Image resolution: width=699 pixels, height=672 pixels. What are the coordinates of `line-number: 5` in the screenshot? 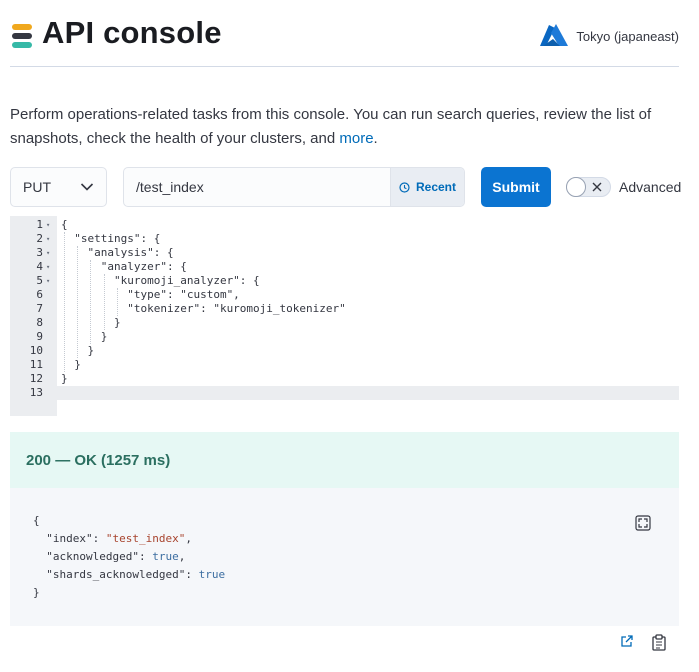 It's located at (39, 280).